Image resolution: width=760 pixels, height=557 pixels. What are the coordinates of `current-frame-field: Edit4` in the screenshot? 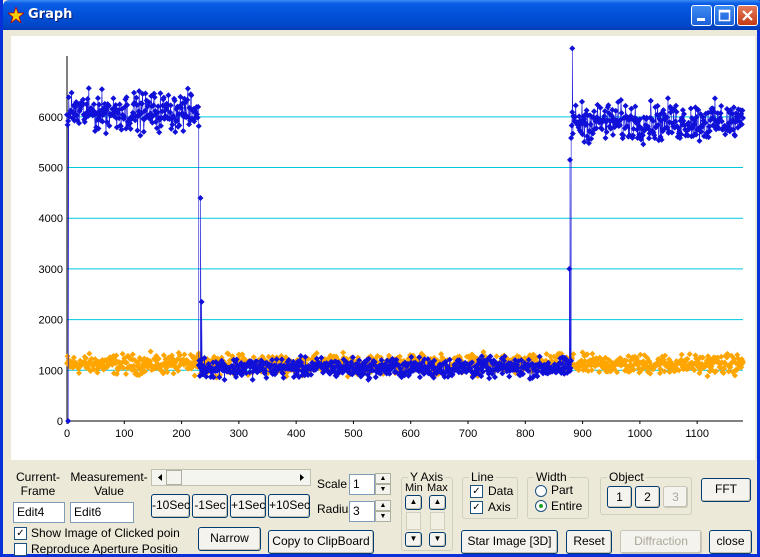 It's located at (39, 512).